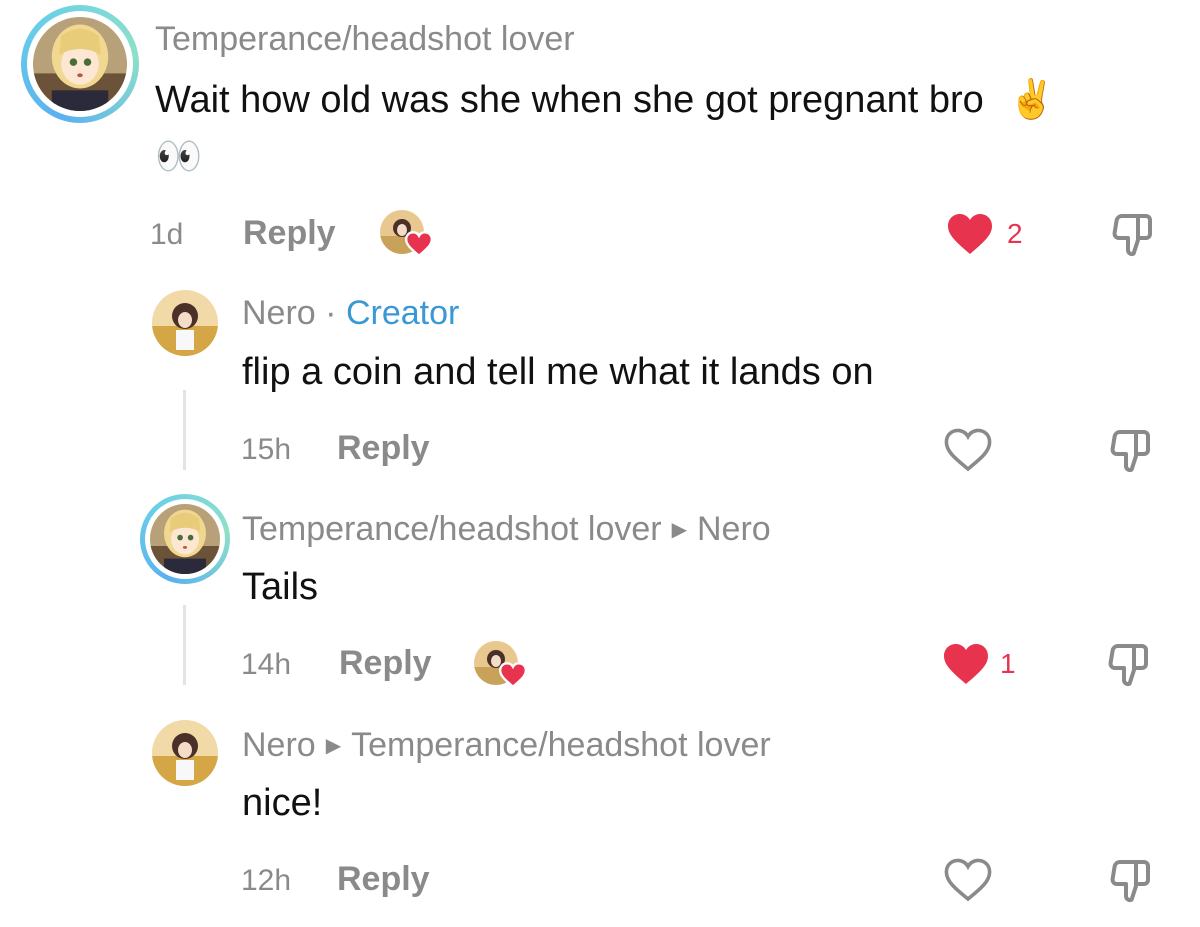 The height and width of the screenshot is (927, 1200). I want to click on comment-username: Nero ▶ Temperance/headshot lover, so click(506, 745).